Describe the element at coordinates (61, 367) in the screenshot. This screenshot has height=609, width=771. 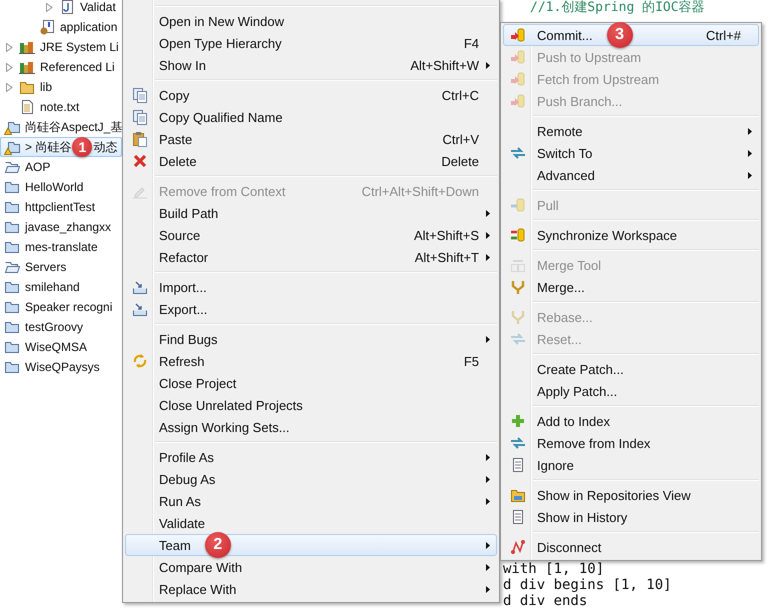
I see `tree-item: WiseQPaysys` at that location.